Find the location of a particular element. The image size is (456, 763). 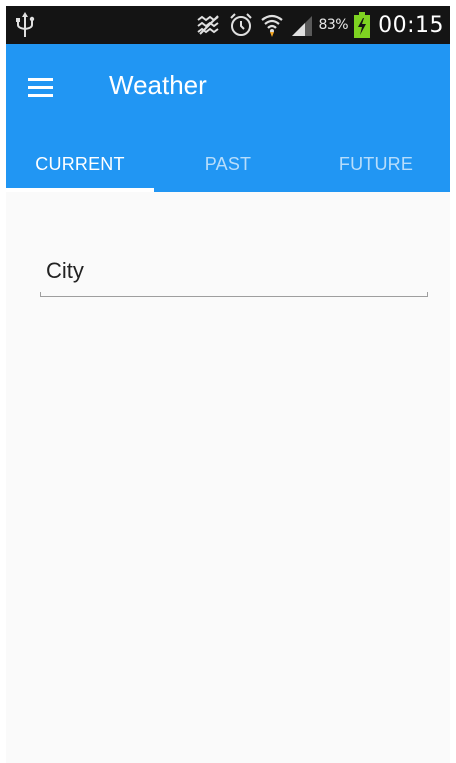

tab-bar: CURRENT PAST FUTURE is located at coordinates (228, 164).